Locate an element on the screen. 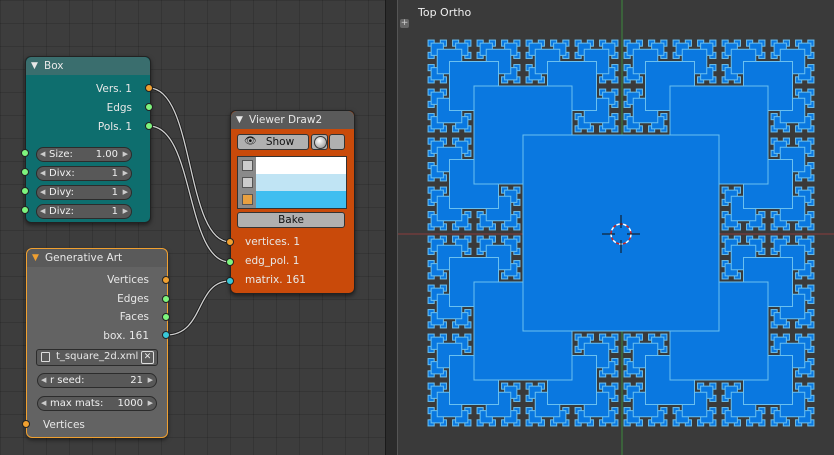 This screenshot has height=455, width=834. face-icon is located at coordinates (247, 199).